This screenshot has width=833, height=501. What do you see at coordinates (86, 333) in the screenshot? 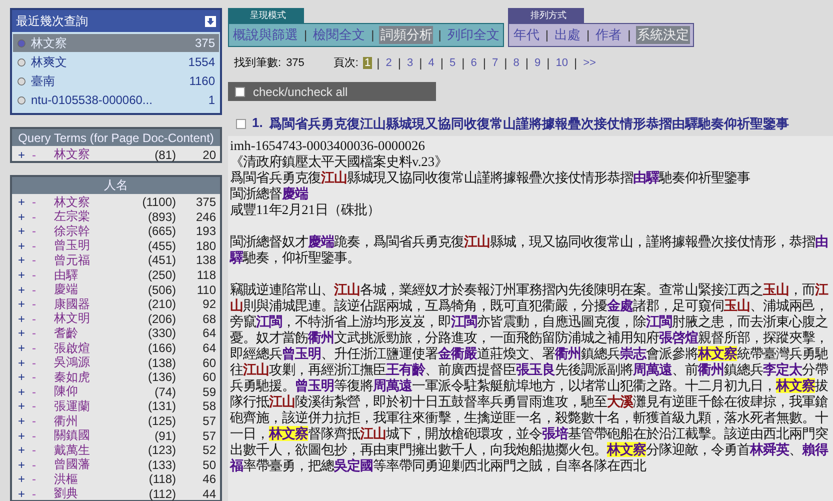
I see `term-link: 耆齡` at bounding box center [86, 333].